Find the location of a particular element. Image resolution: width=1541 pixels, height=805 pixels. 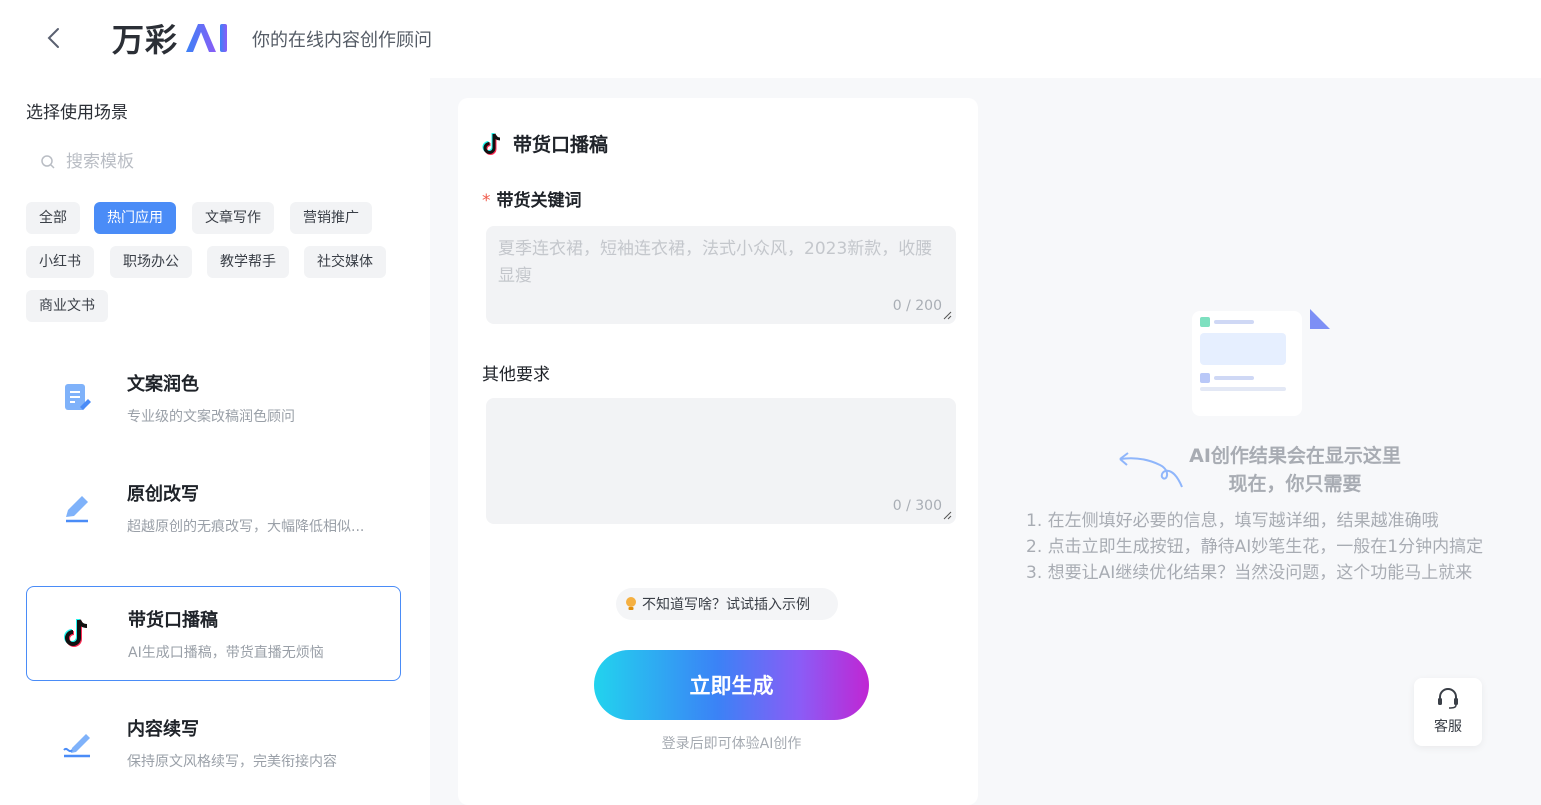

logo: 万彩 is located at coordinates (175, 38).